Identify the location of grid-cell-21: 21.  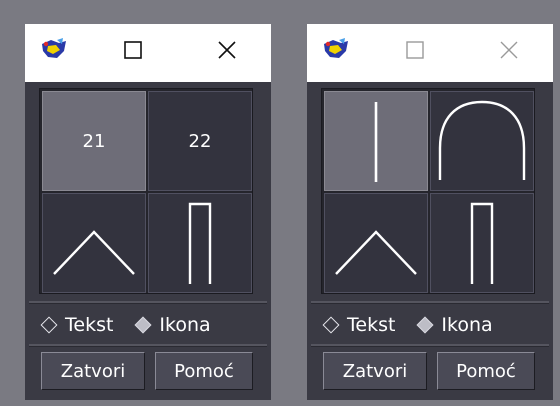
(94, 141).